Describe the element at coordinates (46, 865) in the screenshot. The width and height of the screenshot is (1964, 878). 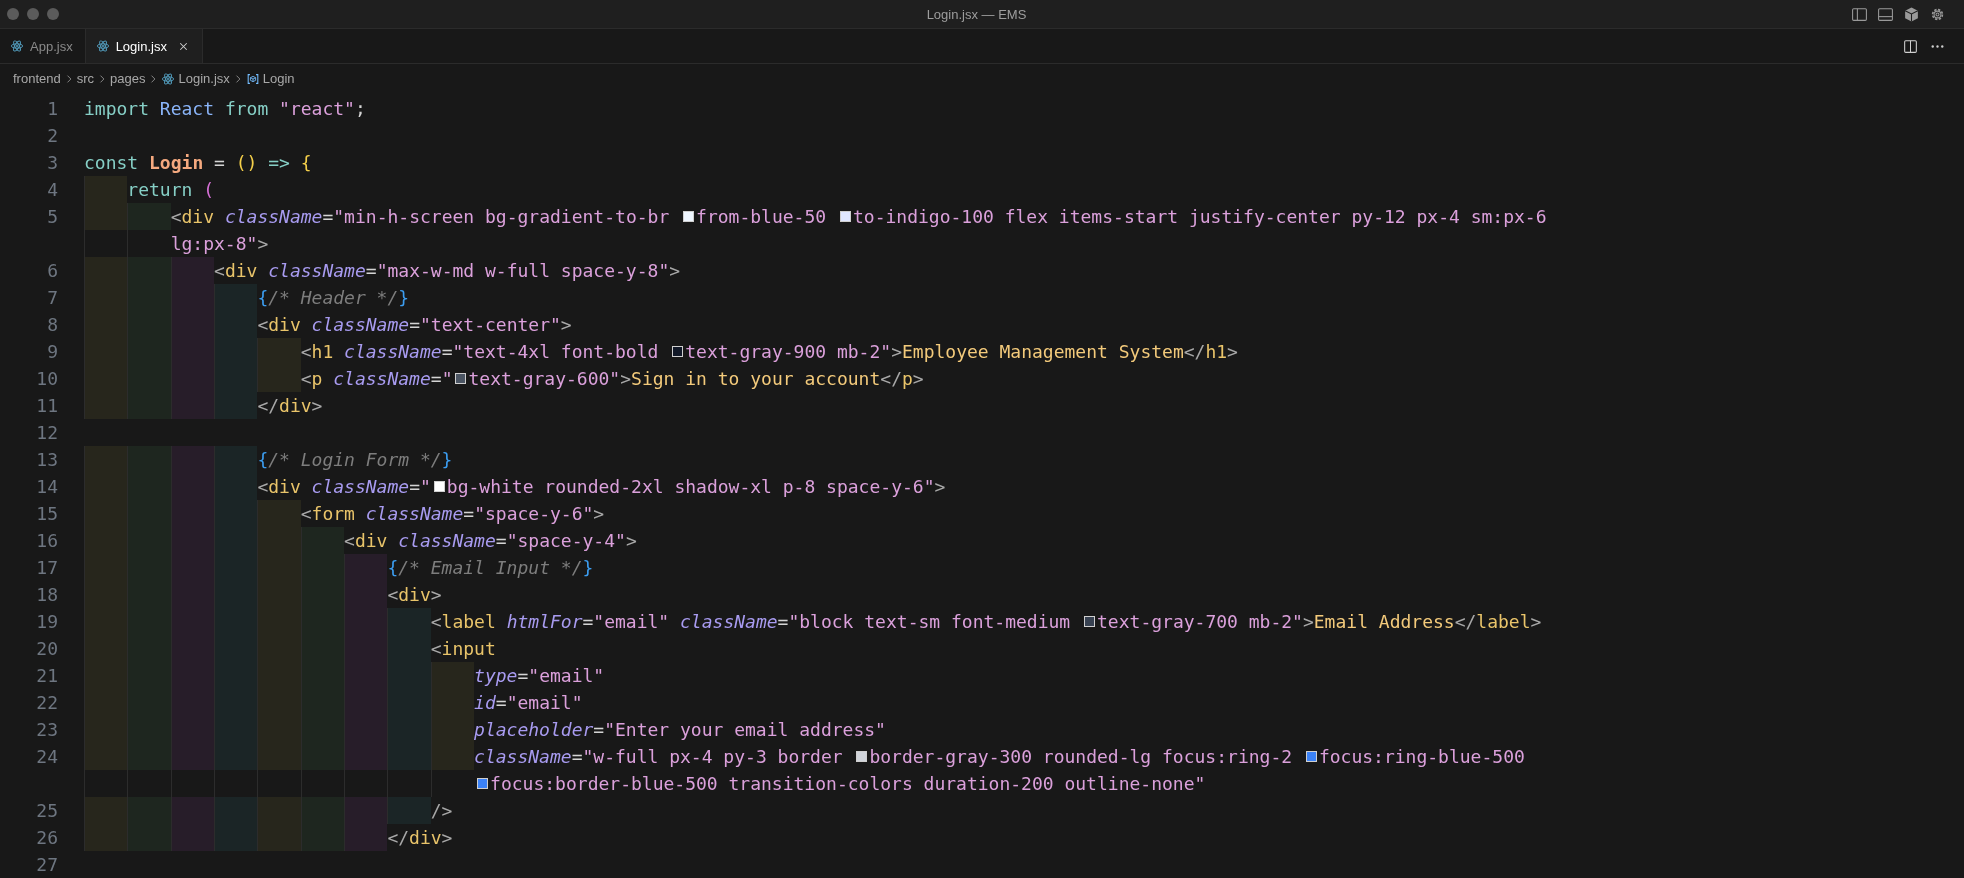
I see `line-number: 27` at that location.